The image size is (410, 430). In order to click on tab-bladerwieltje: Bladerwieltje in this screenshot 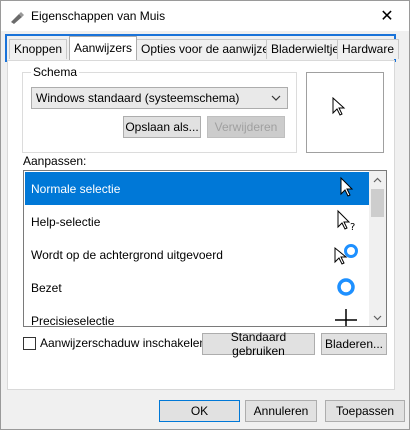, I will do `click(305, 49)`.